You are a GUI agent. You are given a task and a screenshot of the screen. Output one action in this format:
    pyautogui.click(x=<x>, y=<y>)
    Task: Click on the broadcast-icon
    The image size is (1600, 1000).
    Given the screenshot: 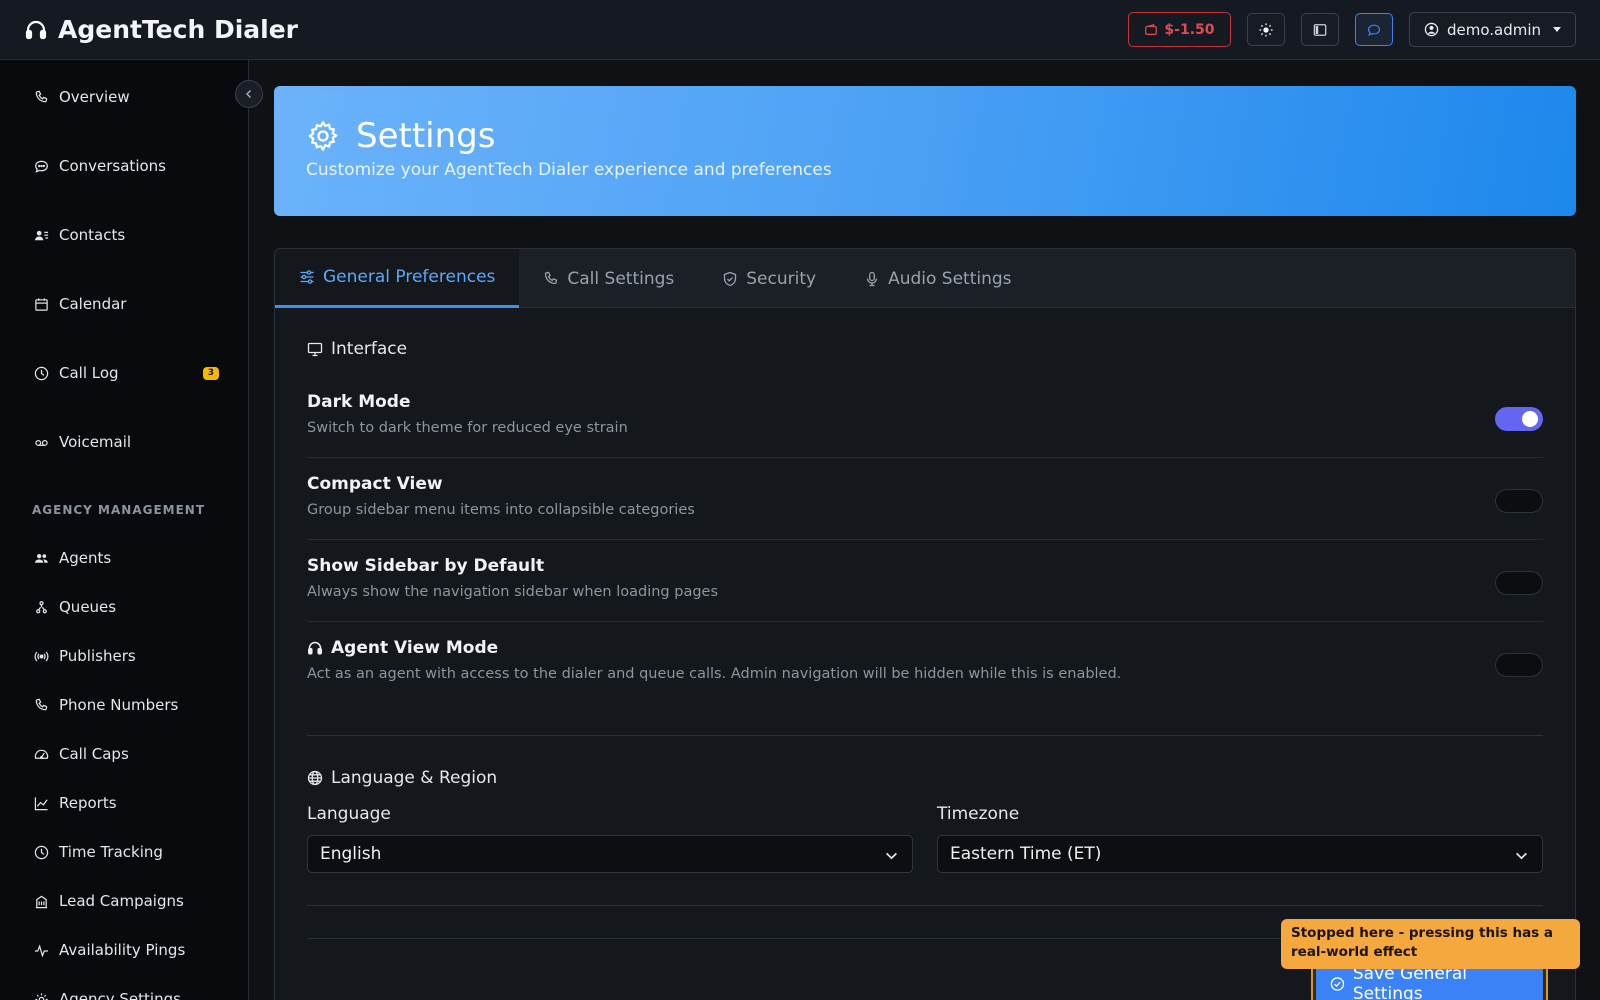 What is the action you would take?
    pyautogui.click(x=41, y=656)
    